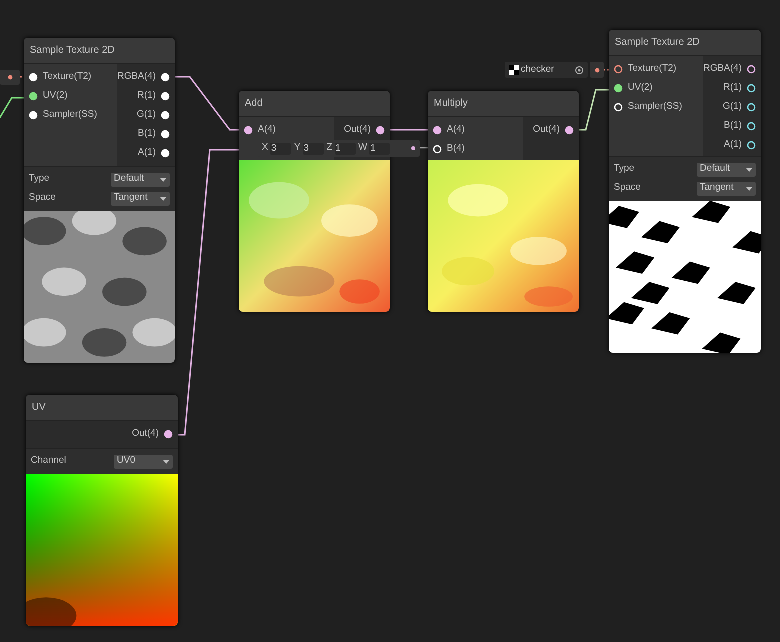  Describe the element at coordinates (579, 70) in the screenshot. I see `target-icon` at that location.